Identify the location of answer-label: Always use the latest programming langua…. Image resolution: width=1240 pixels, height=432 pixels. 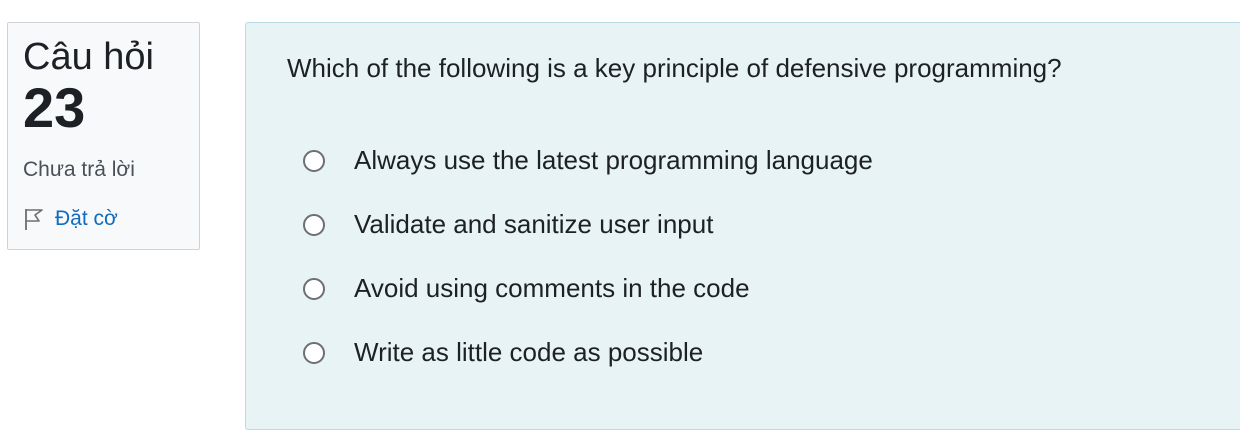
(613, 160).